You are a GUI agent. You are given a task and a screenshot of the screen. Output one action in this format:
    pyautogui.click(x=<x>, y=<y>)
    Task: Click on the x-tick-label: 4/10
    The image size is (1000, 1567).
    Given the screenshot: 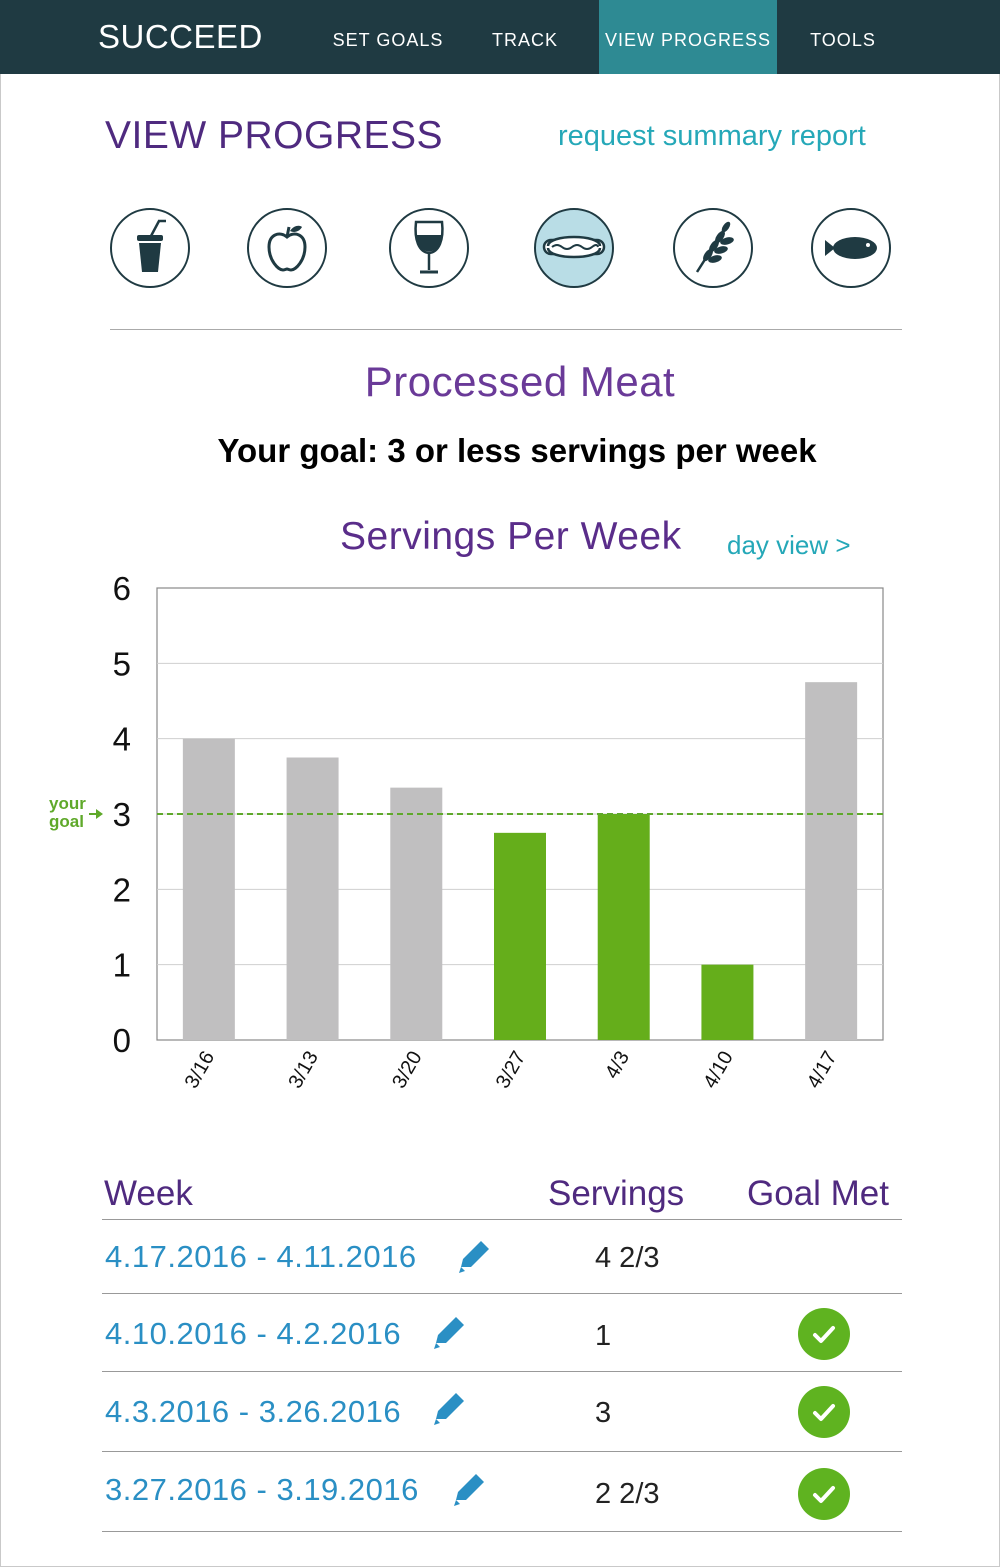 What is the action you would take?
    pyautogui.click(x=718, y=1070)
    